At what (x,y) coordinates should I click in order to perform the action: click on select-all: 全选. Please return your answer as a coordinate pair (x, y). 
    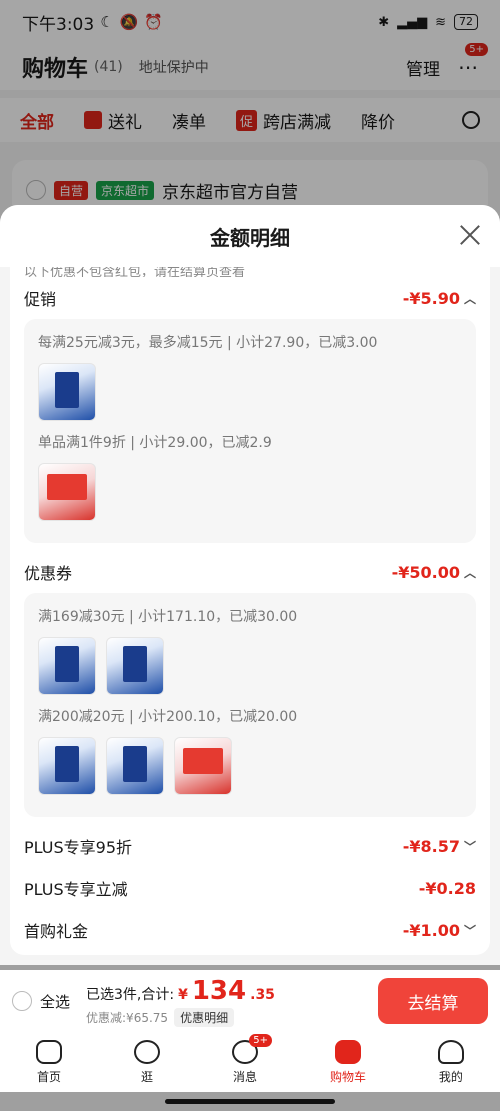
    Looking at the image, I should click on (41, 1001).